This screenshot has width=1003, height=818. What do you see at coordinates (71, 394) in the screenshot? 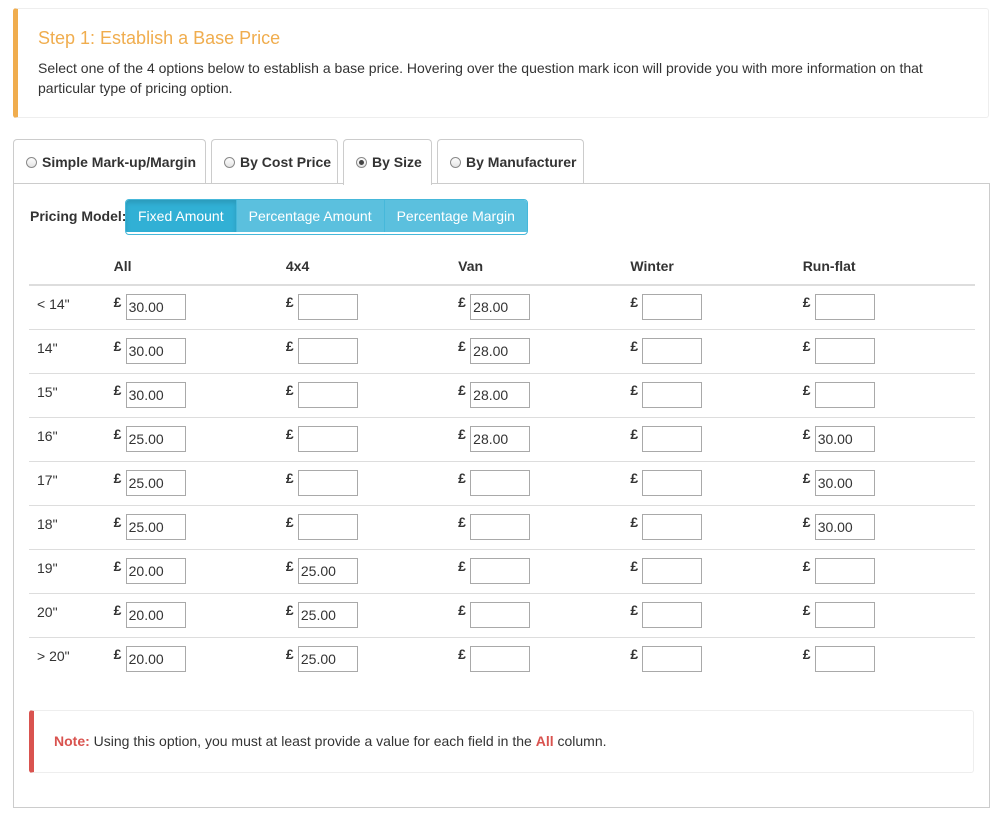
I see `size-label: 15"` at bounding box center [71, 394].